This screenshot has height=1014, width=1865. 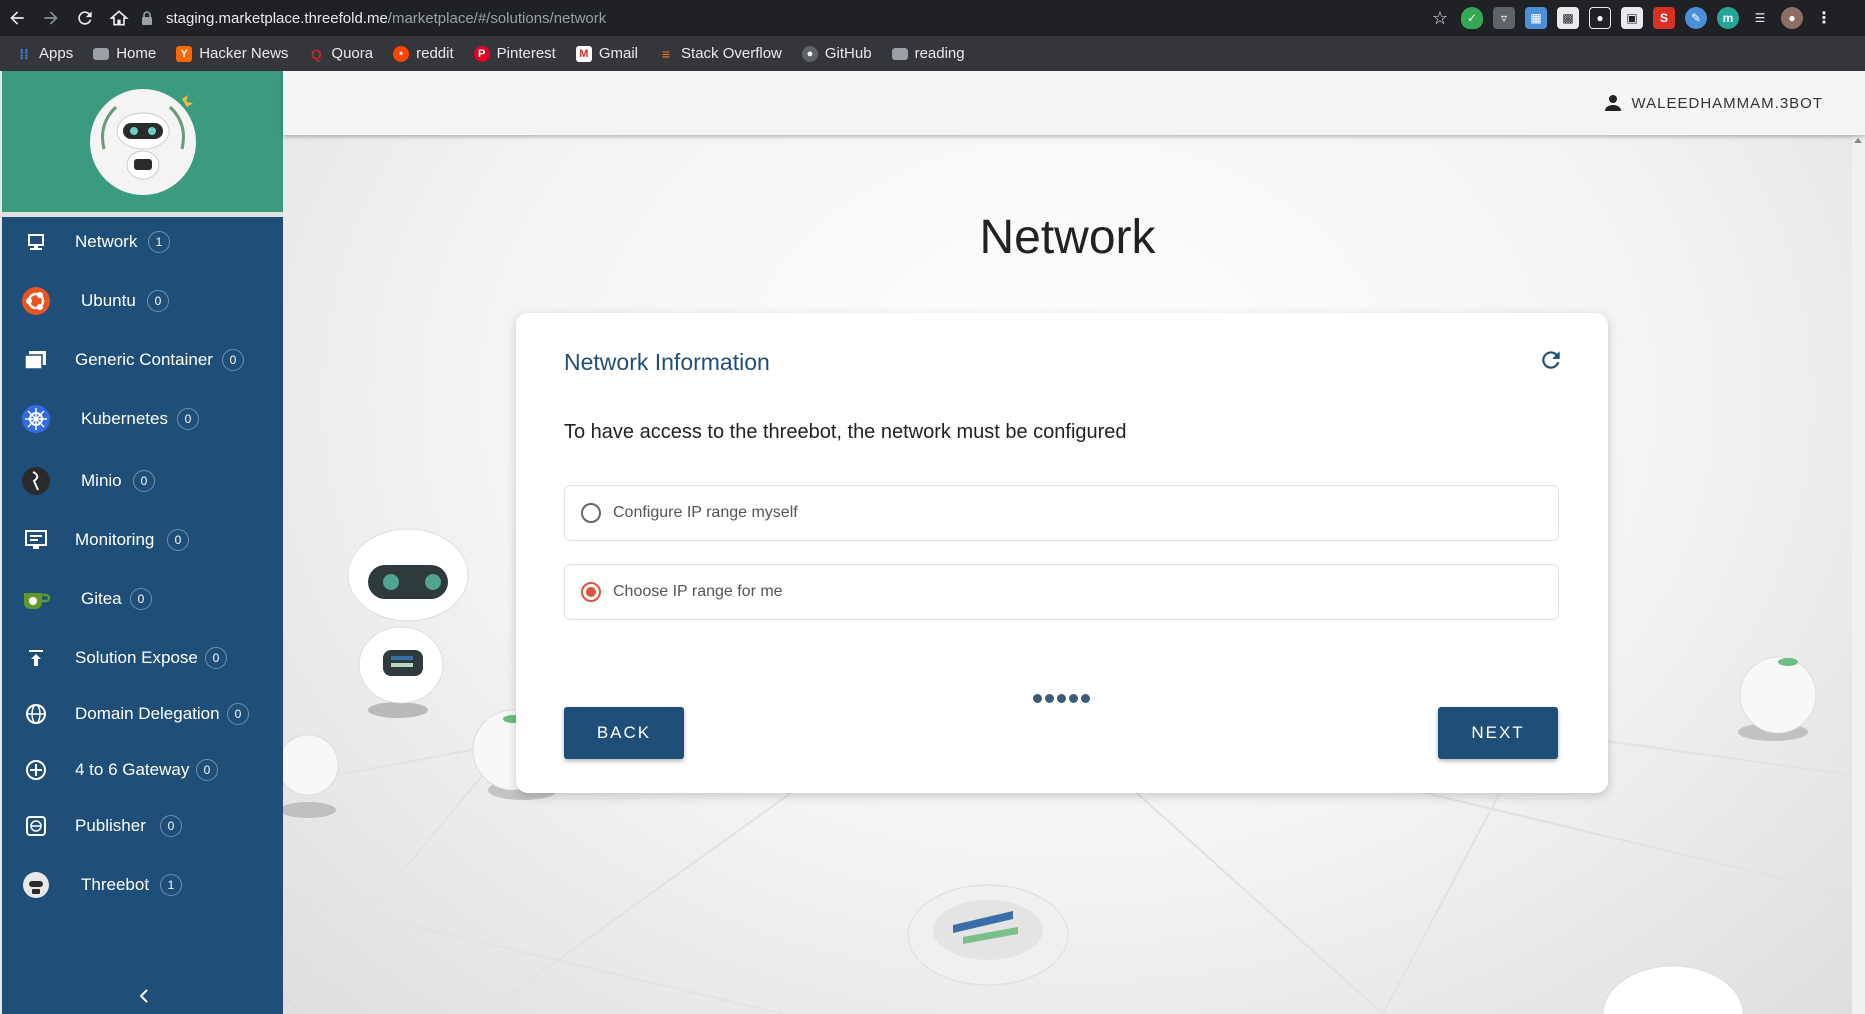 What do you see at coordinates (591, 592) in the screenshot?
I see `radio-checked-icon` at bounding box center [591, 592].